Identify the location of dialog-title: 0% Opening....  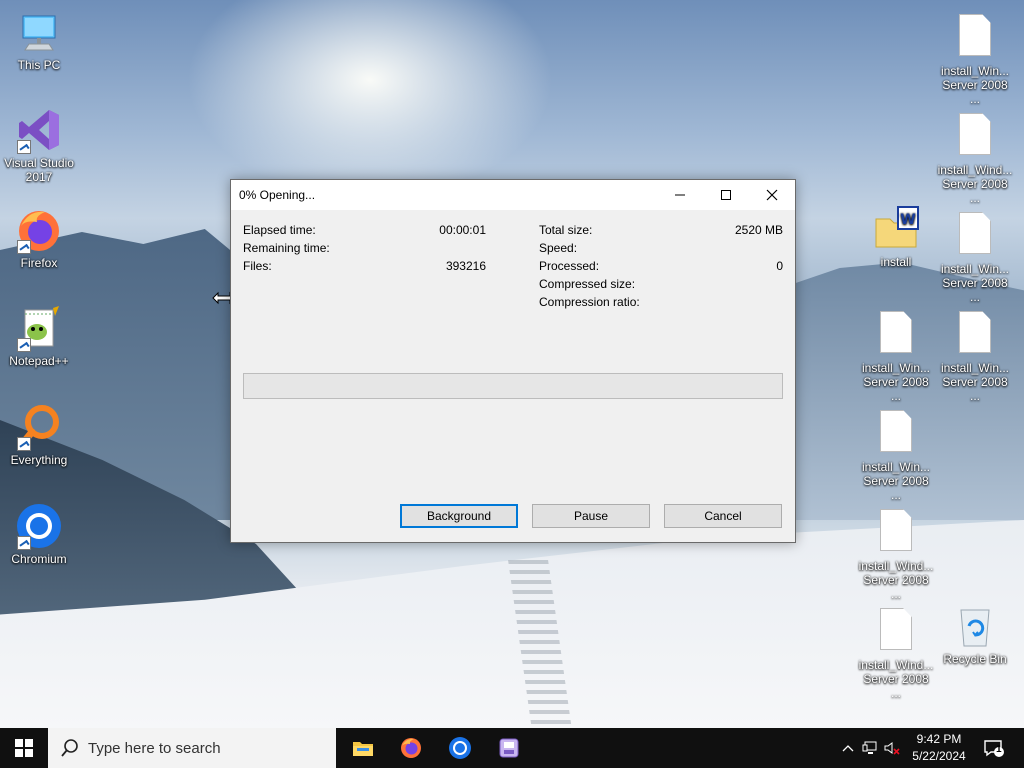
(277, 195).